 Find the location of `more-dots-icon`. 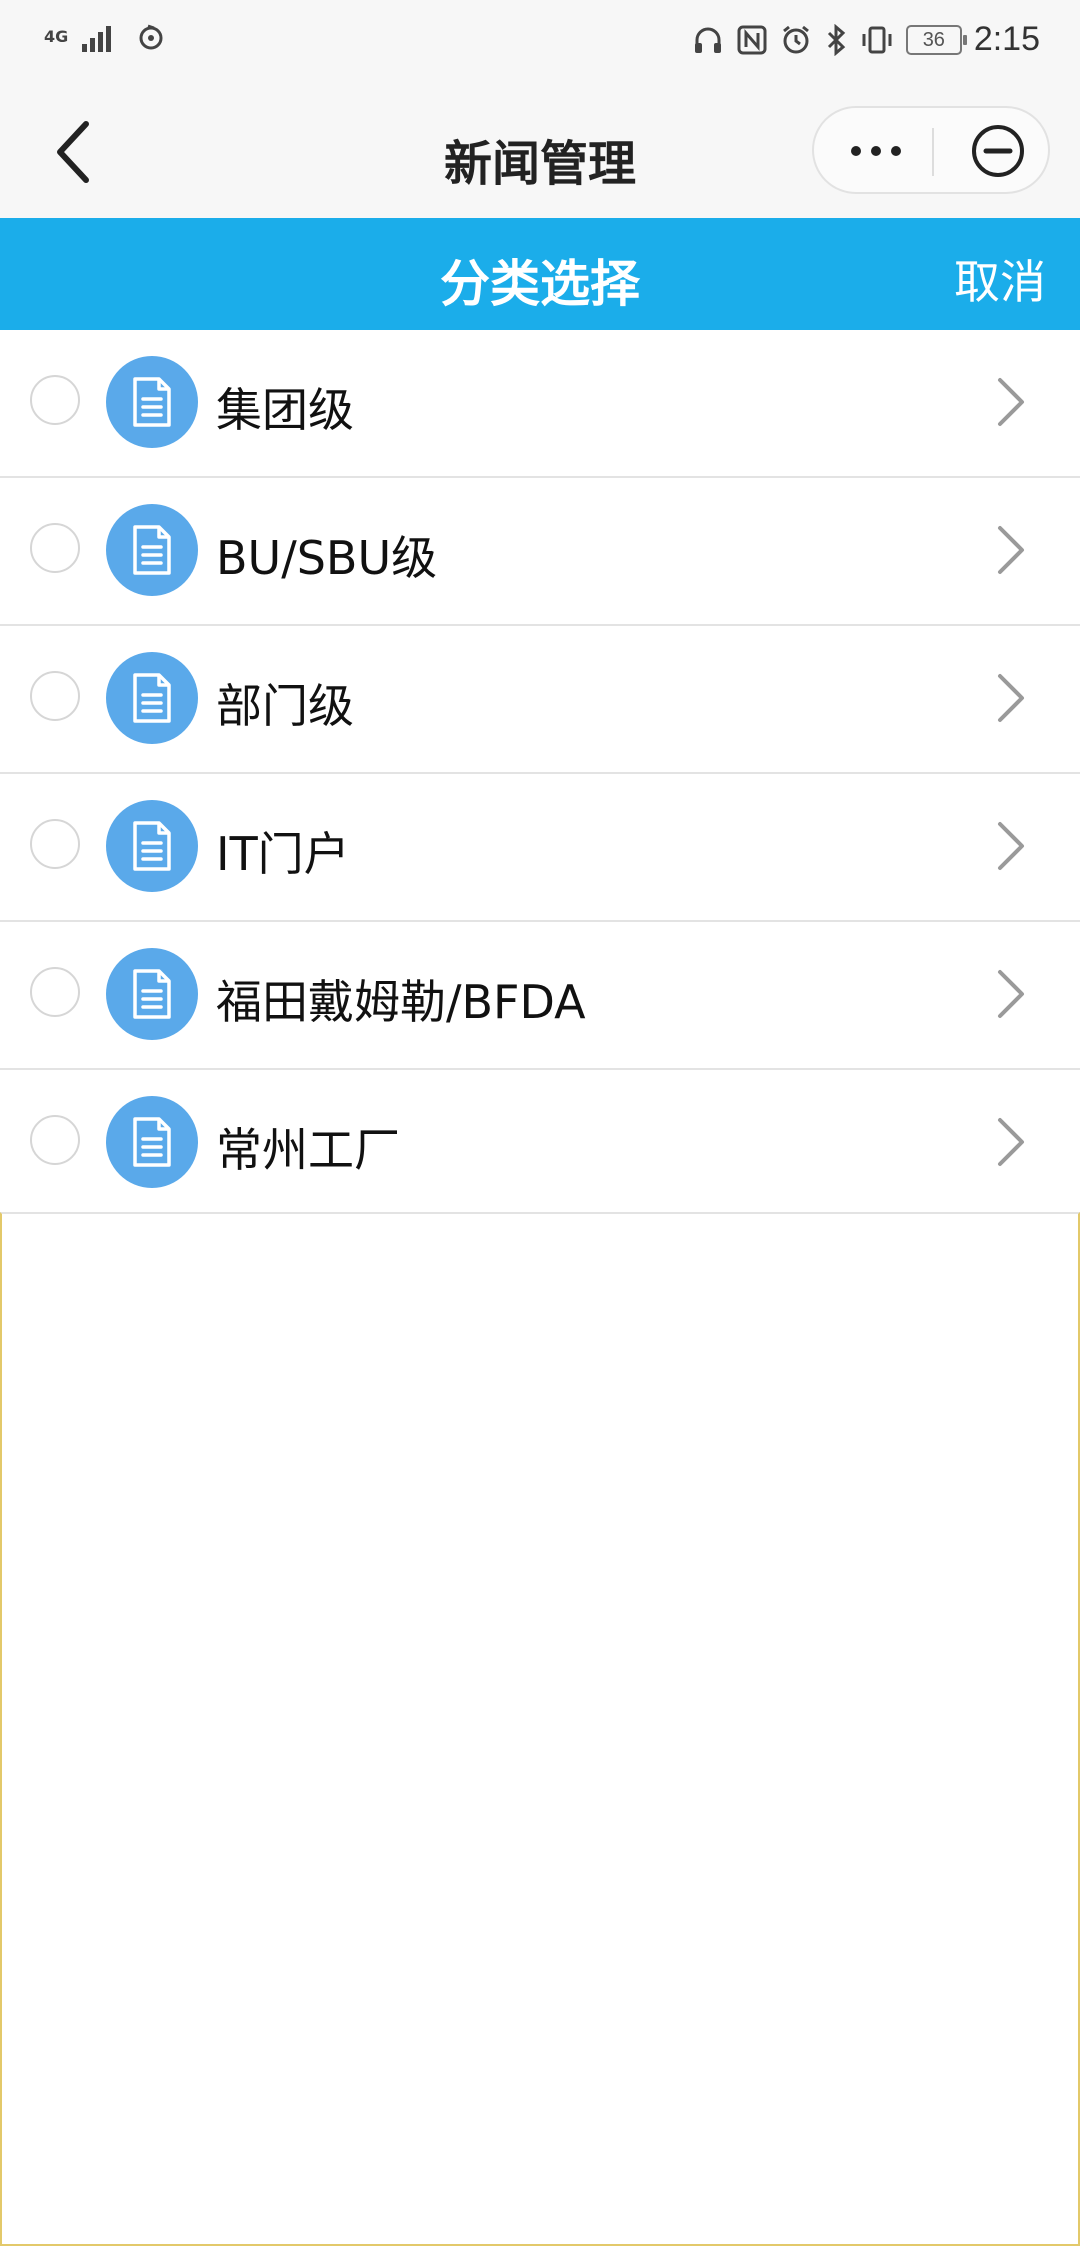

more-dots-icon is located at coordinates (876, 151).